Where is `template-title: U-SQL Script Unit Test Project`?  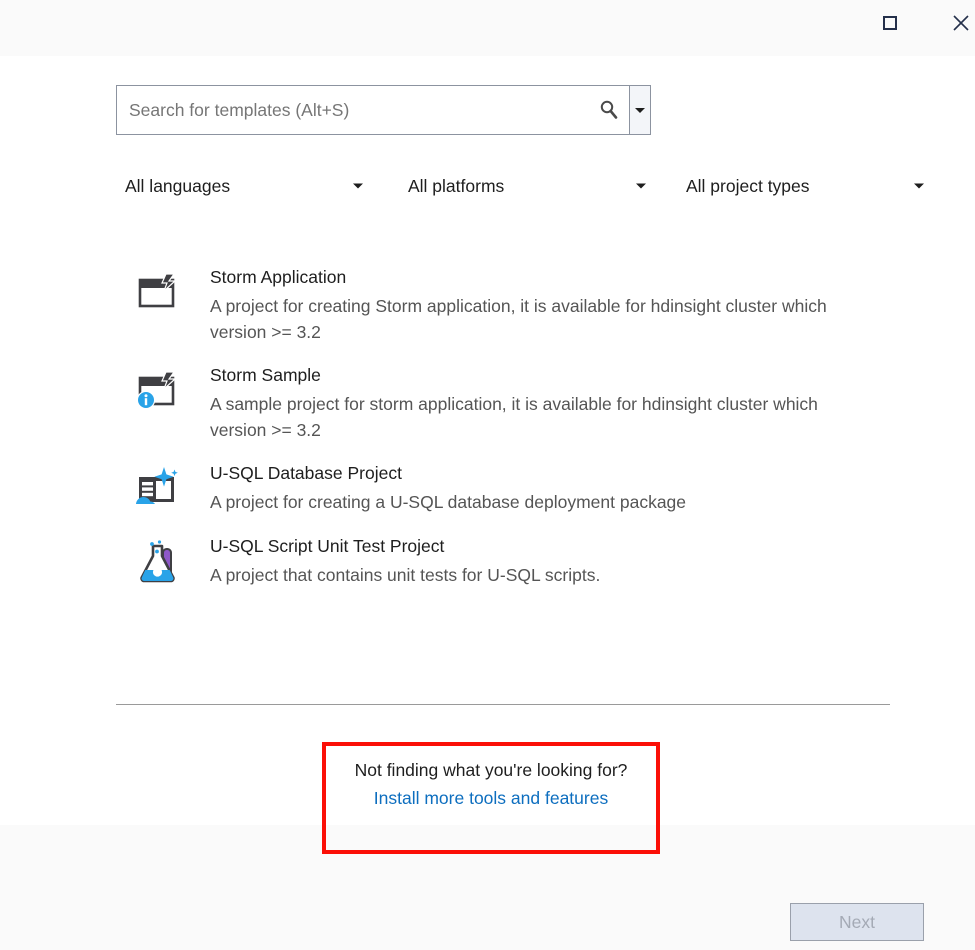
template-title: U-SQL Script Unit Test Project is located at coordinates (327, 545).